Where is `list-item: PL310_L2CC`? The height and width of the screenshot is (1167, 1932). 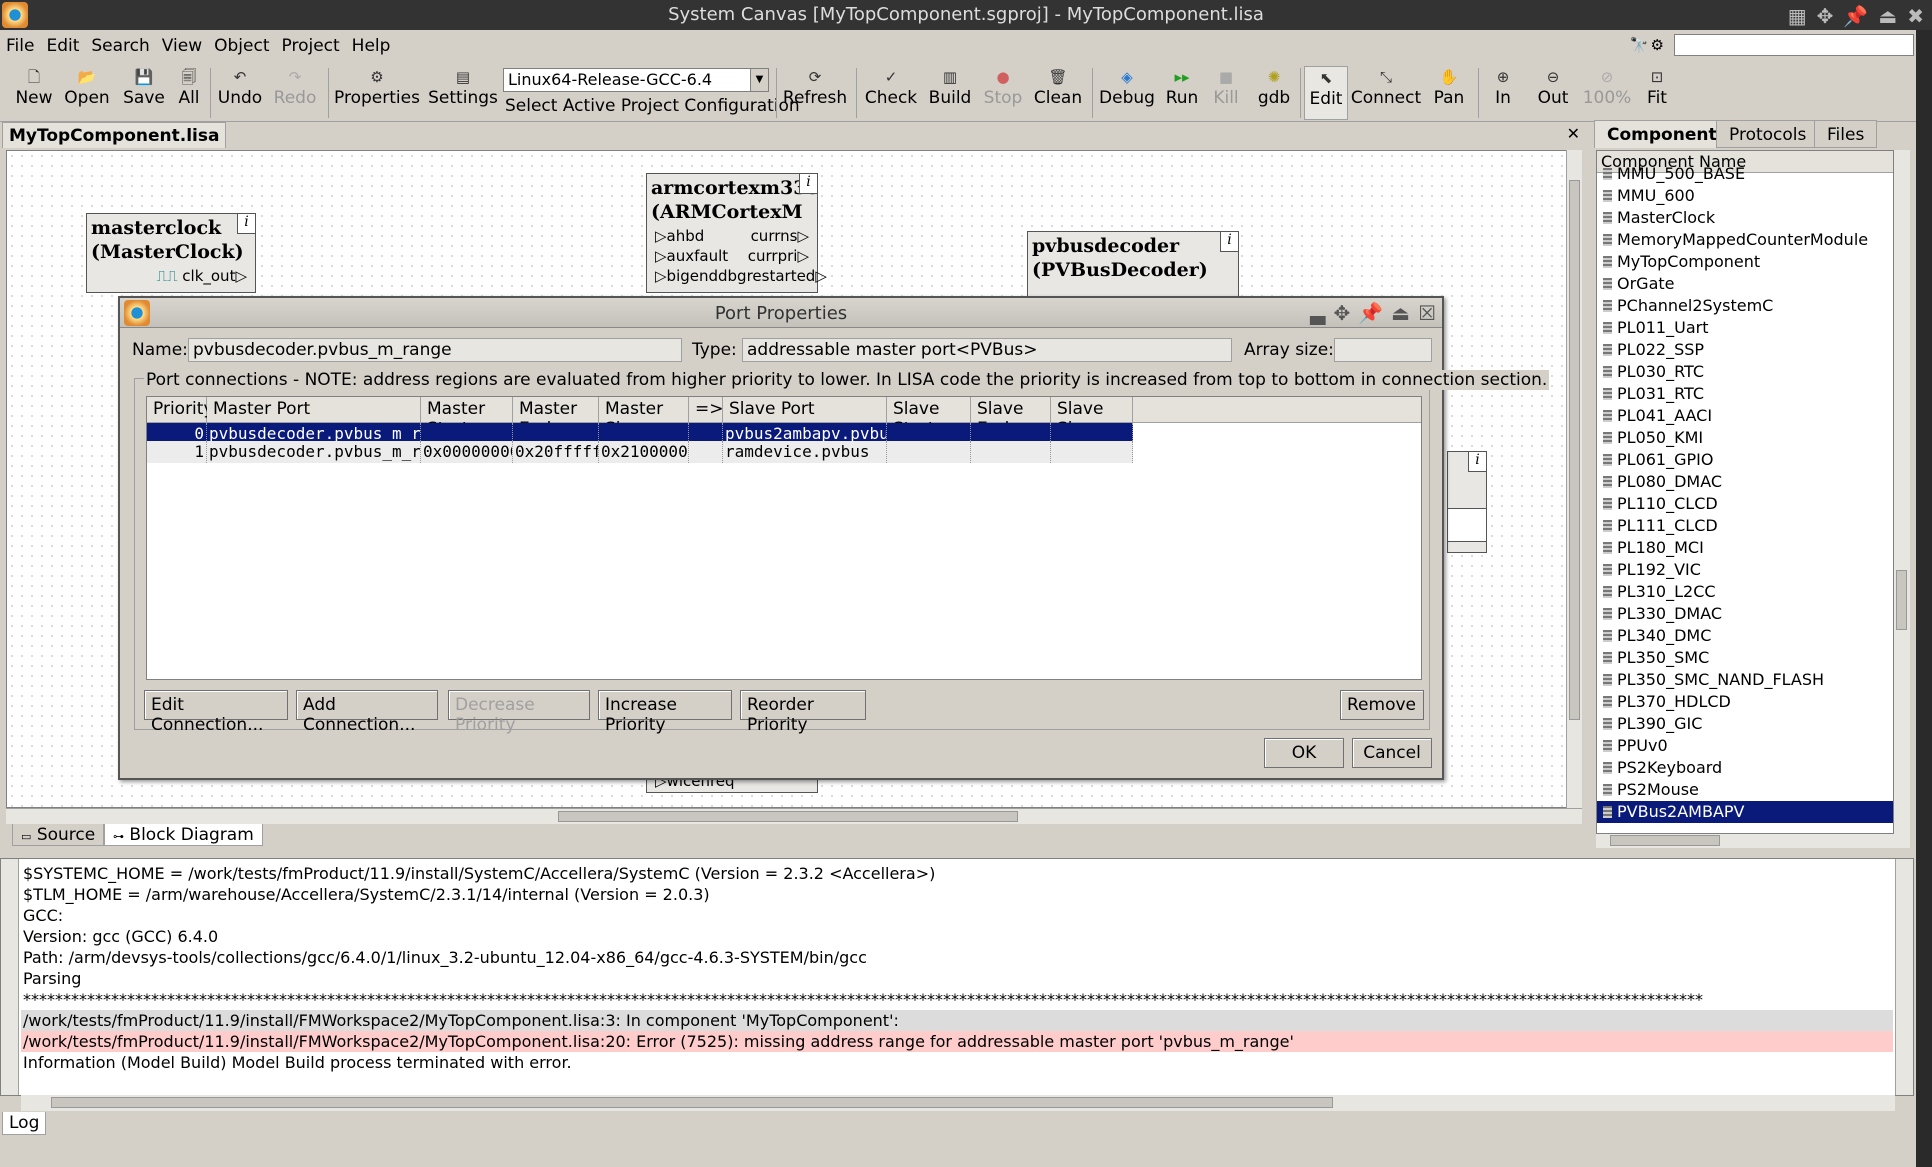 list-item: PL310_L2CC is located at coordinates (1745, 592).